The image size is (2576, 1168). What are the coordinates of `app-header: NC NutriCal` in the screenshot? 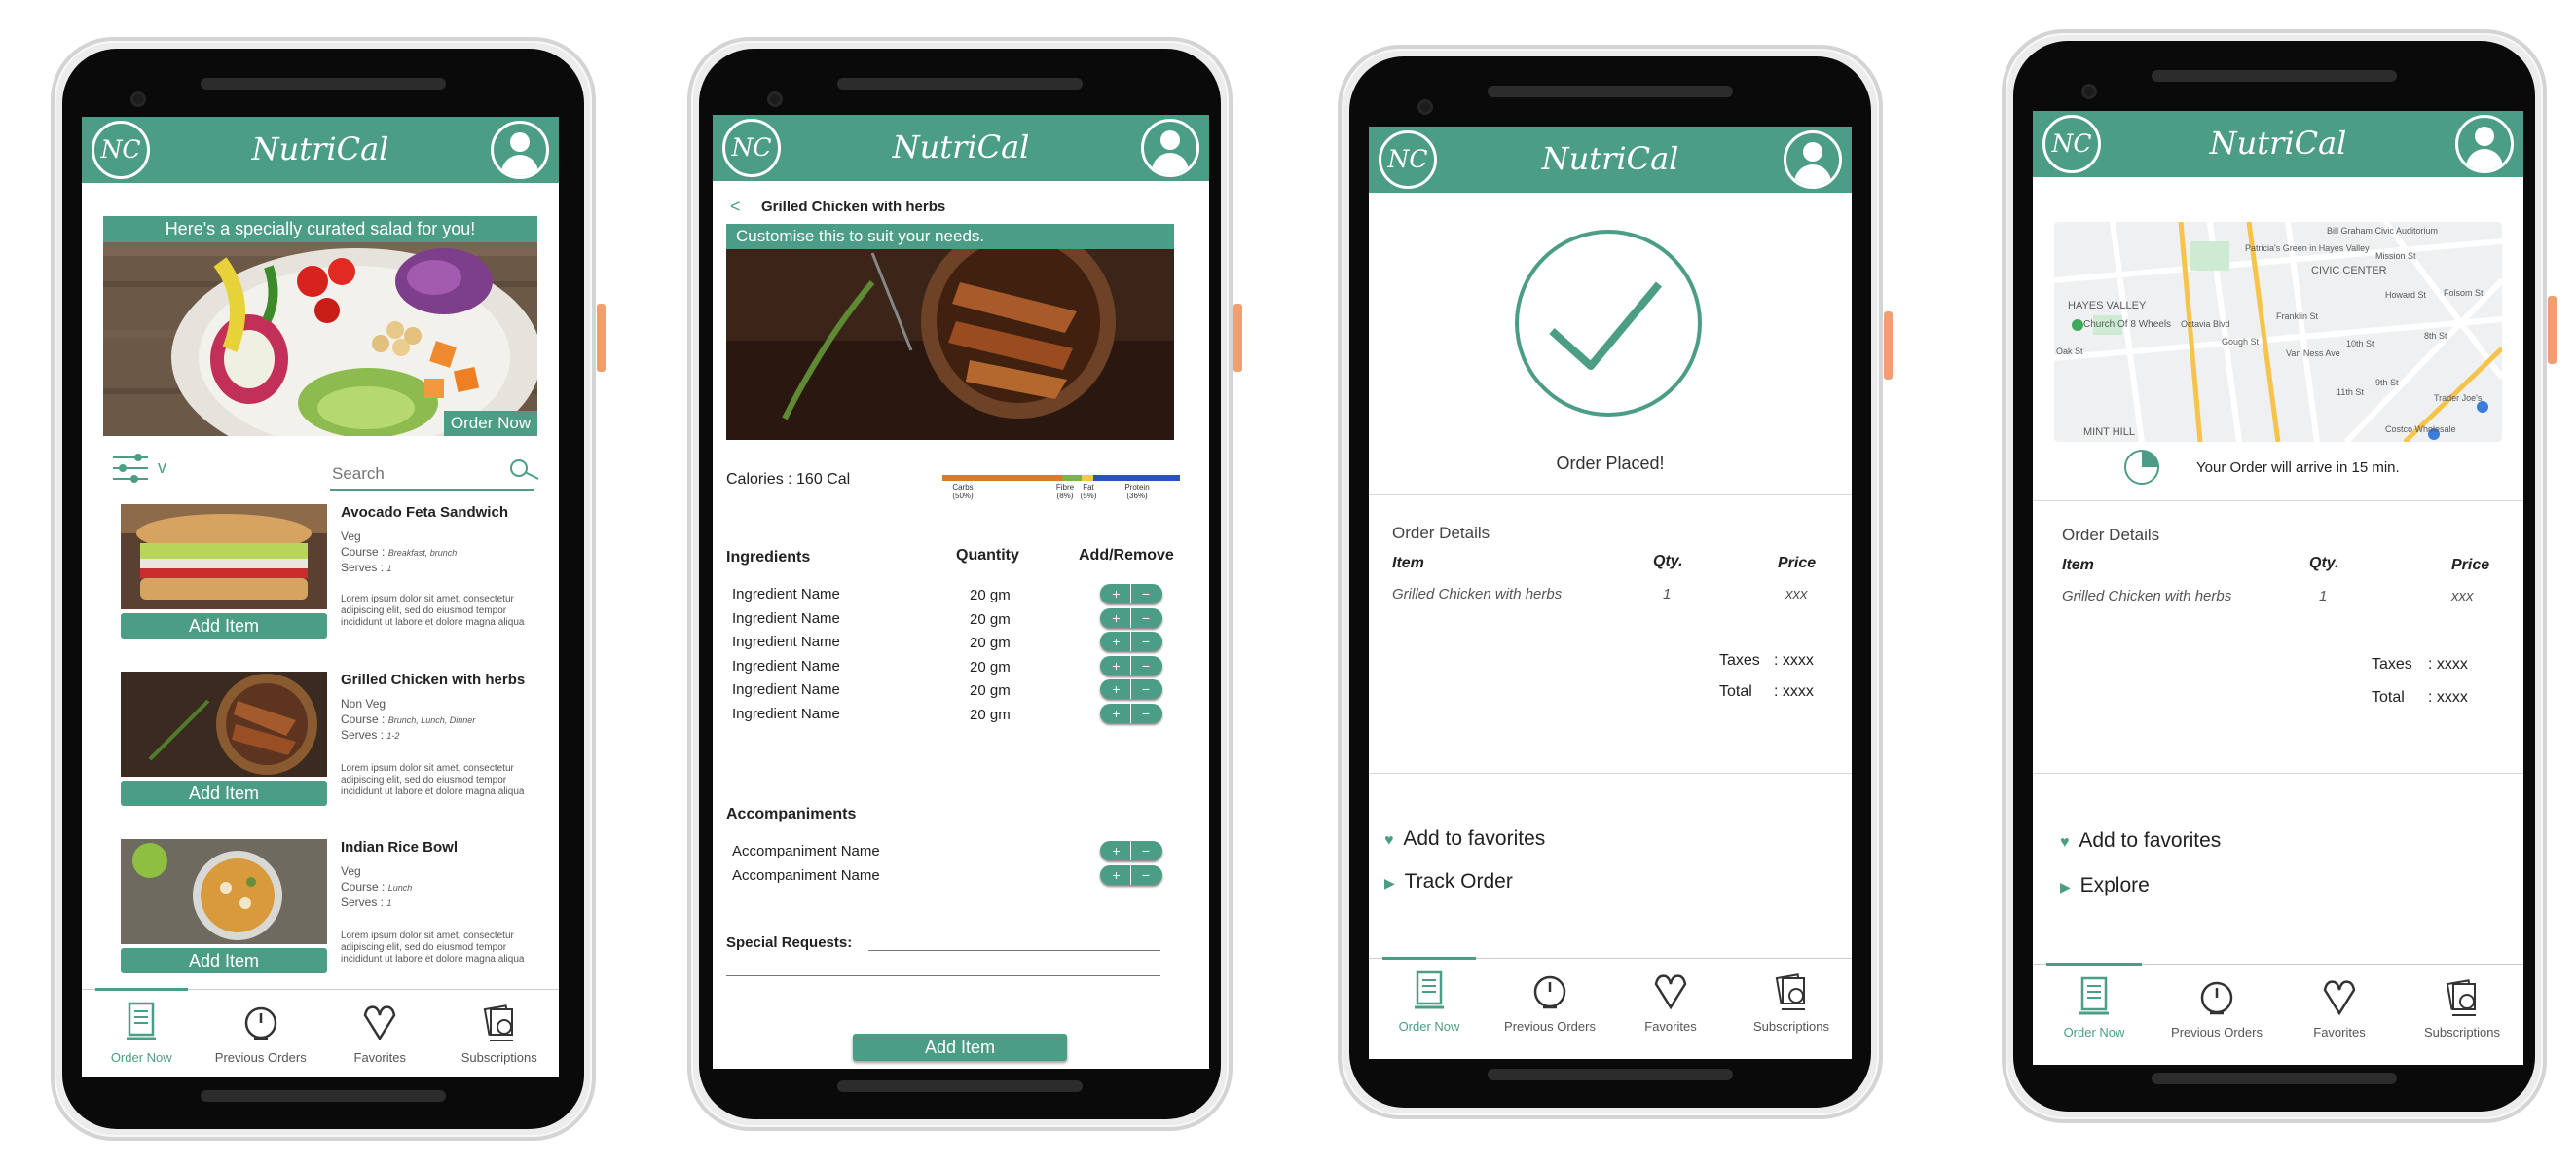 It's located at (320, 150).